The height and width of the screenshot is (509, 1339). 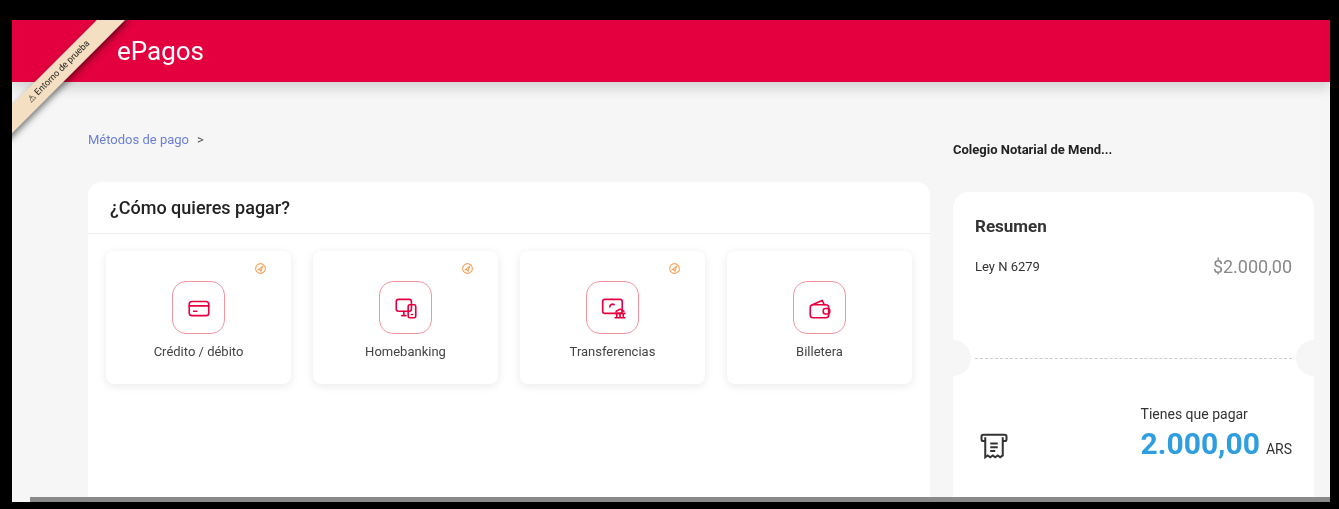 What do you see at coordinates (1011, 226) in the screenshot?
I see `summary-title: Resumen` at bounding box center [1011, 226].